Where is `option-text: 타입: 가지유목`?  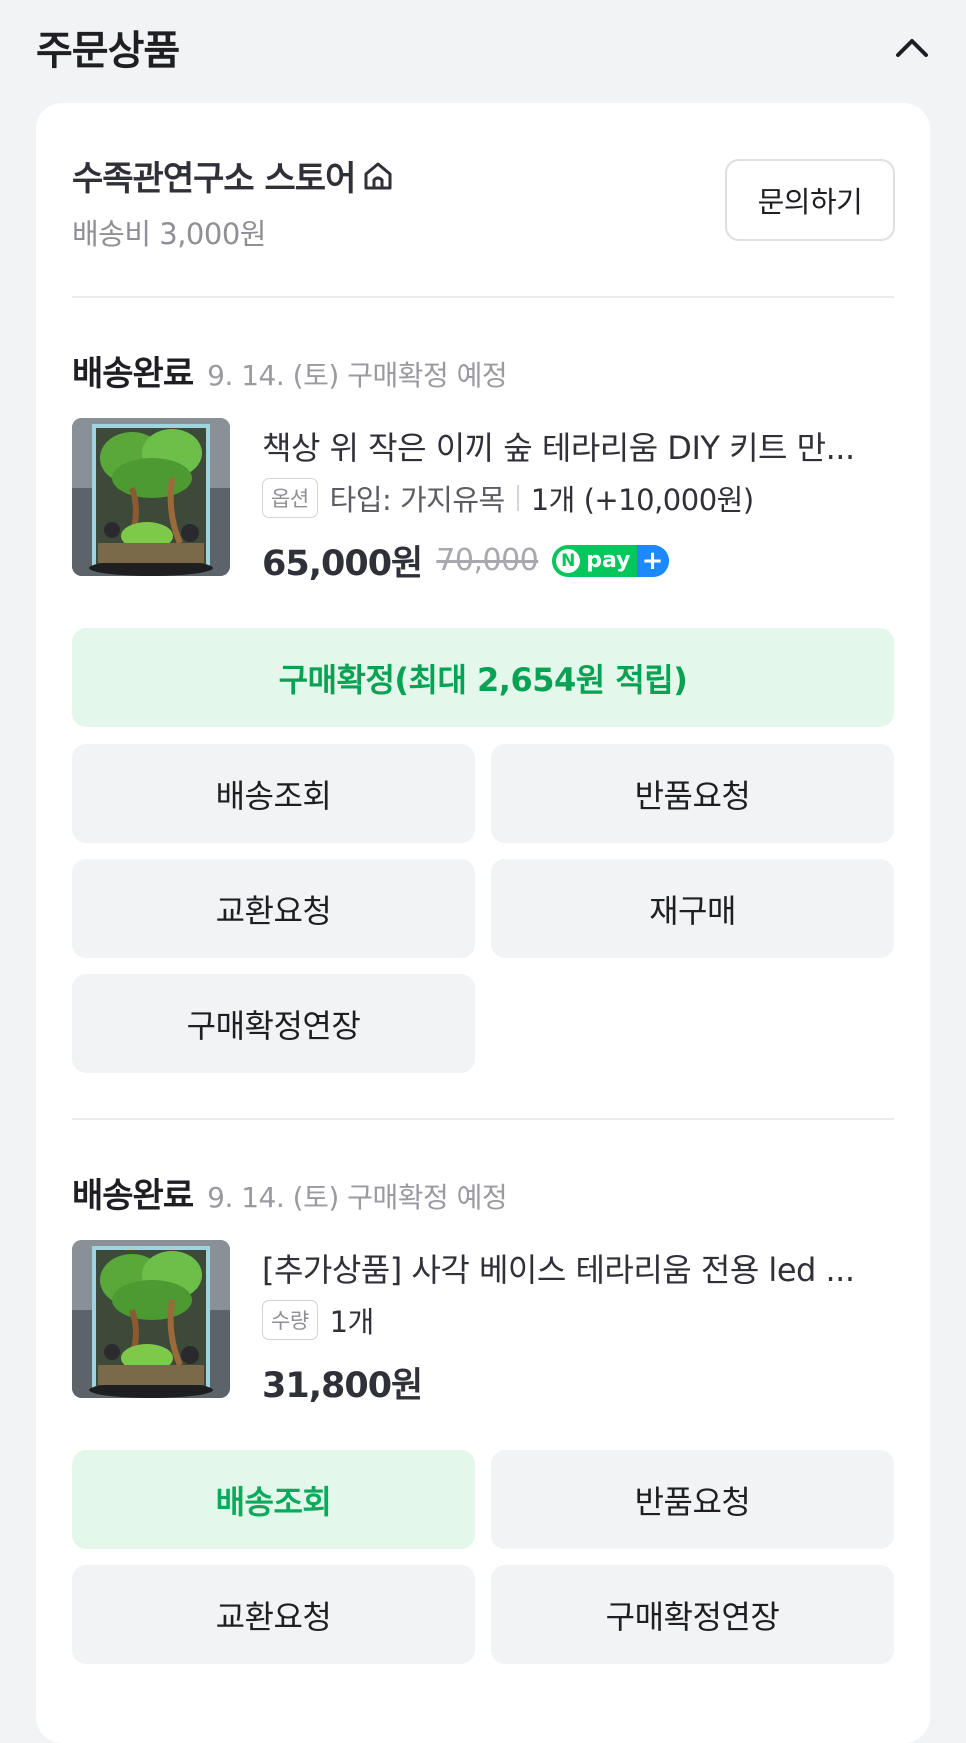
option-text: 타입: 가지유목 is located at coordinates (417, 500).